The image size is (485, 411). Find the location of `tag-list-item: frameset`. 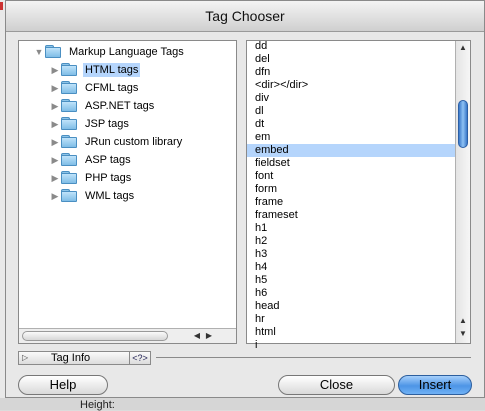

tag-list-item: frameset is located at coordinates (351, 215).